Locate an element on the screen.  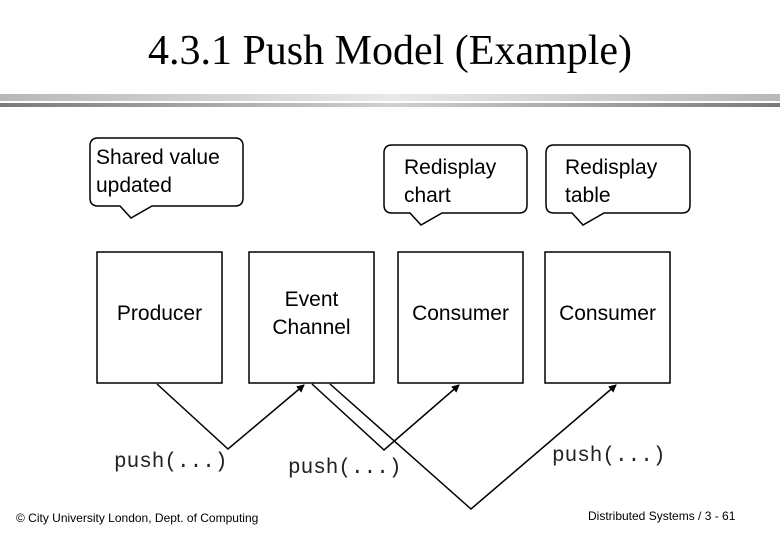
consumer-2-label: Consumer is located at coordinates (607, 314).